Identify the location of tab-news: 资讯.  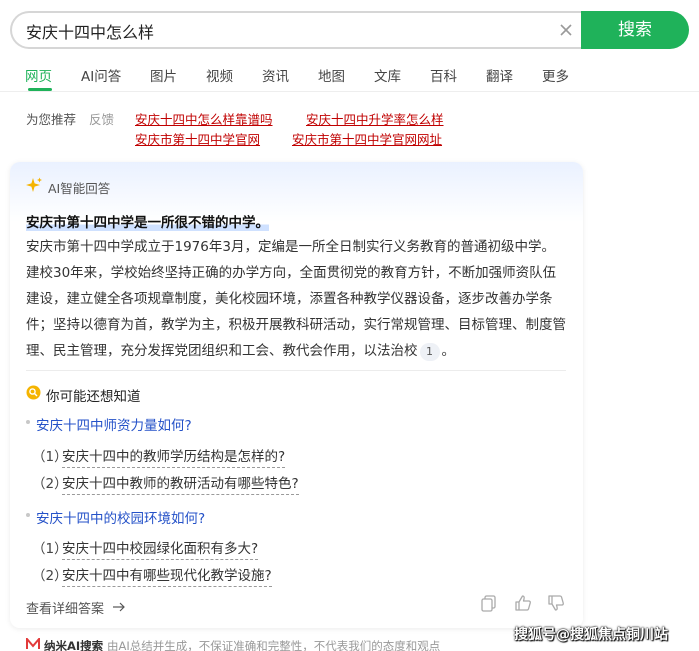
(275, 75).